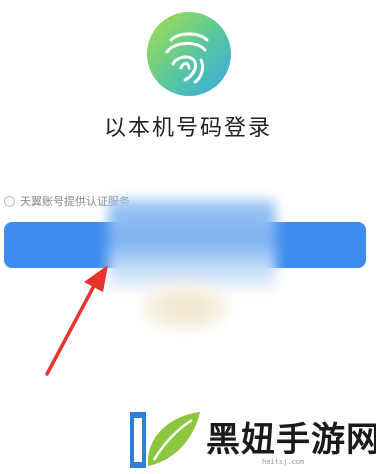 The height and width of the screenshot is (474, 376). What do you see at coordinates (76, 320) in the screenshot?
I see `red-arrow-annotation` at bounding box center [76, 320].